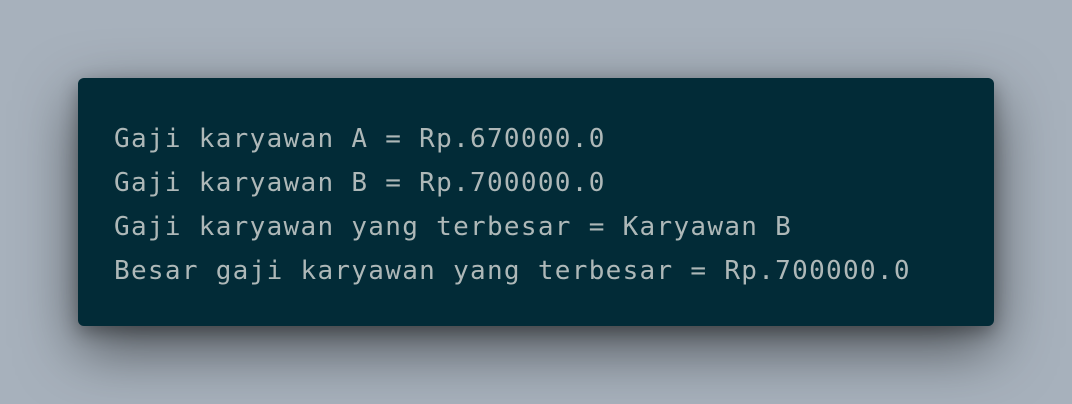 The image size is (1072, 404). What do you see at coordinates (360, 139) in the screenshot?
I see `output-line-salary-a: Gaji karyawan A = Rp.670000.0` at bounding box center [360, 139].